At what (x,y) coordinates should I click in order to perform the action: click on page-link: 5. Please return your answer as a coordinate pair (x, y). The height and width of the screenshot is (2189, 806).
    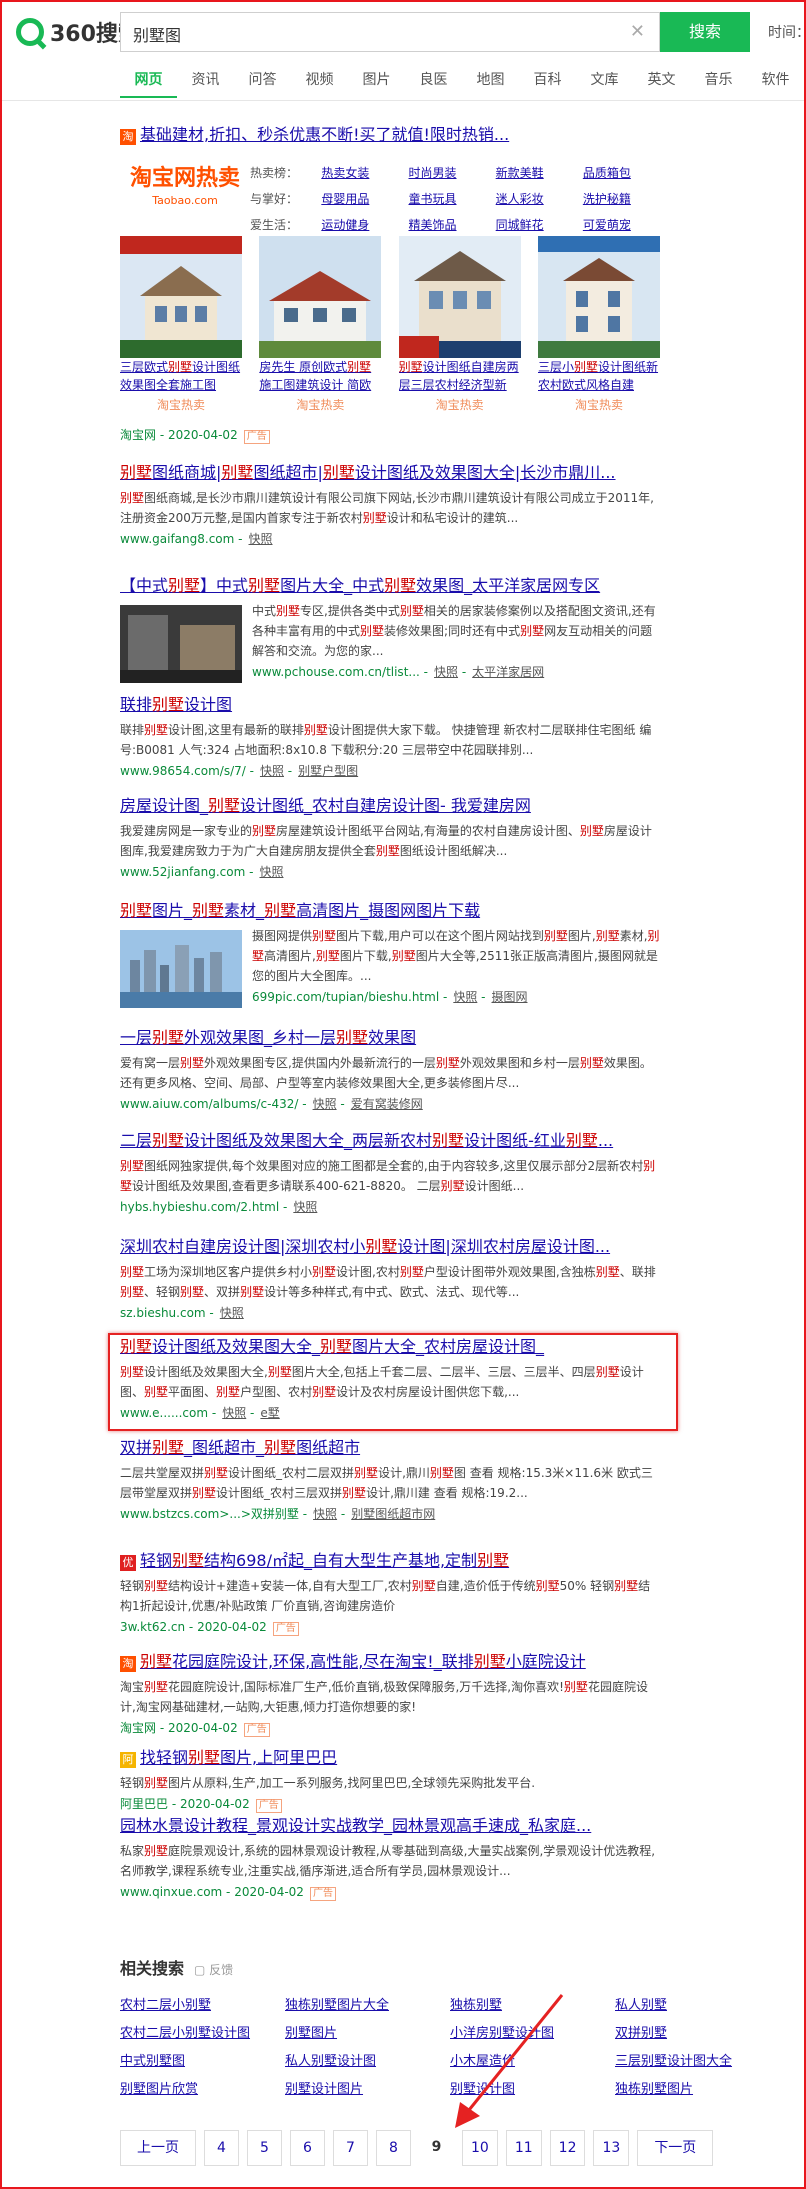
    Looking at the image, I should click on (264, 2148).